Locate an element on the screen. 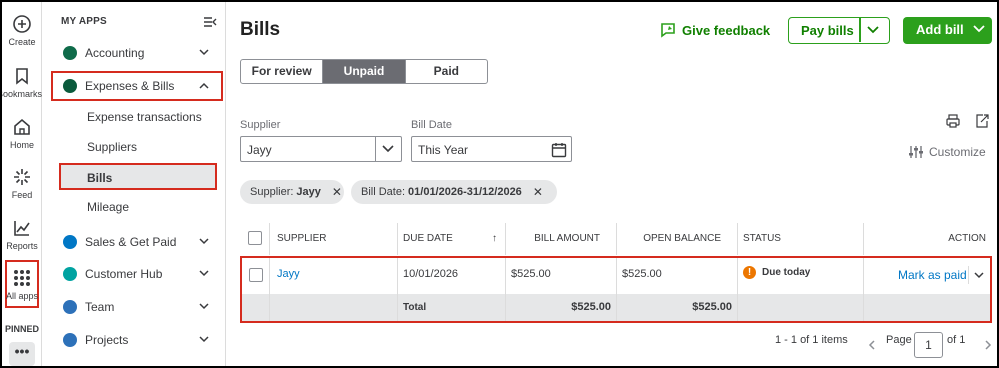  menu-item-accounting: Accounting is located at coordinates (137, 53).